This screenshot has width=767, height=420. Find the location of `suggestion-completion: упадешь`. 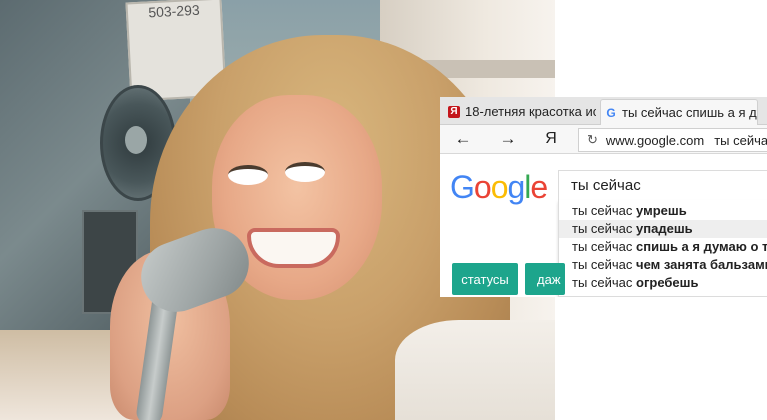

suggestion-completion: упадешь is located at coordinates (664, 228).